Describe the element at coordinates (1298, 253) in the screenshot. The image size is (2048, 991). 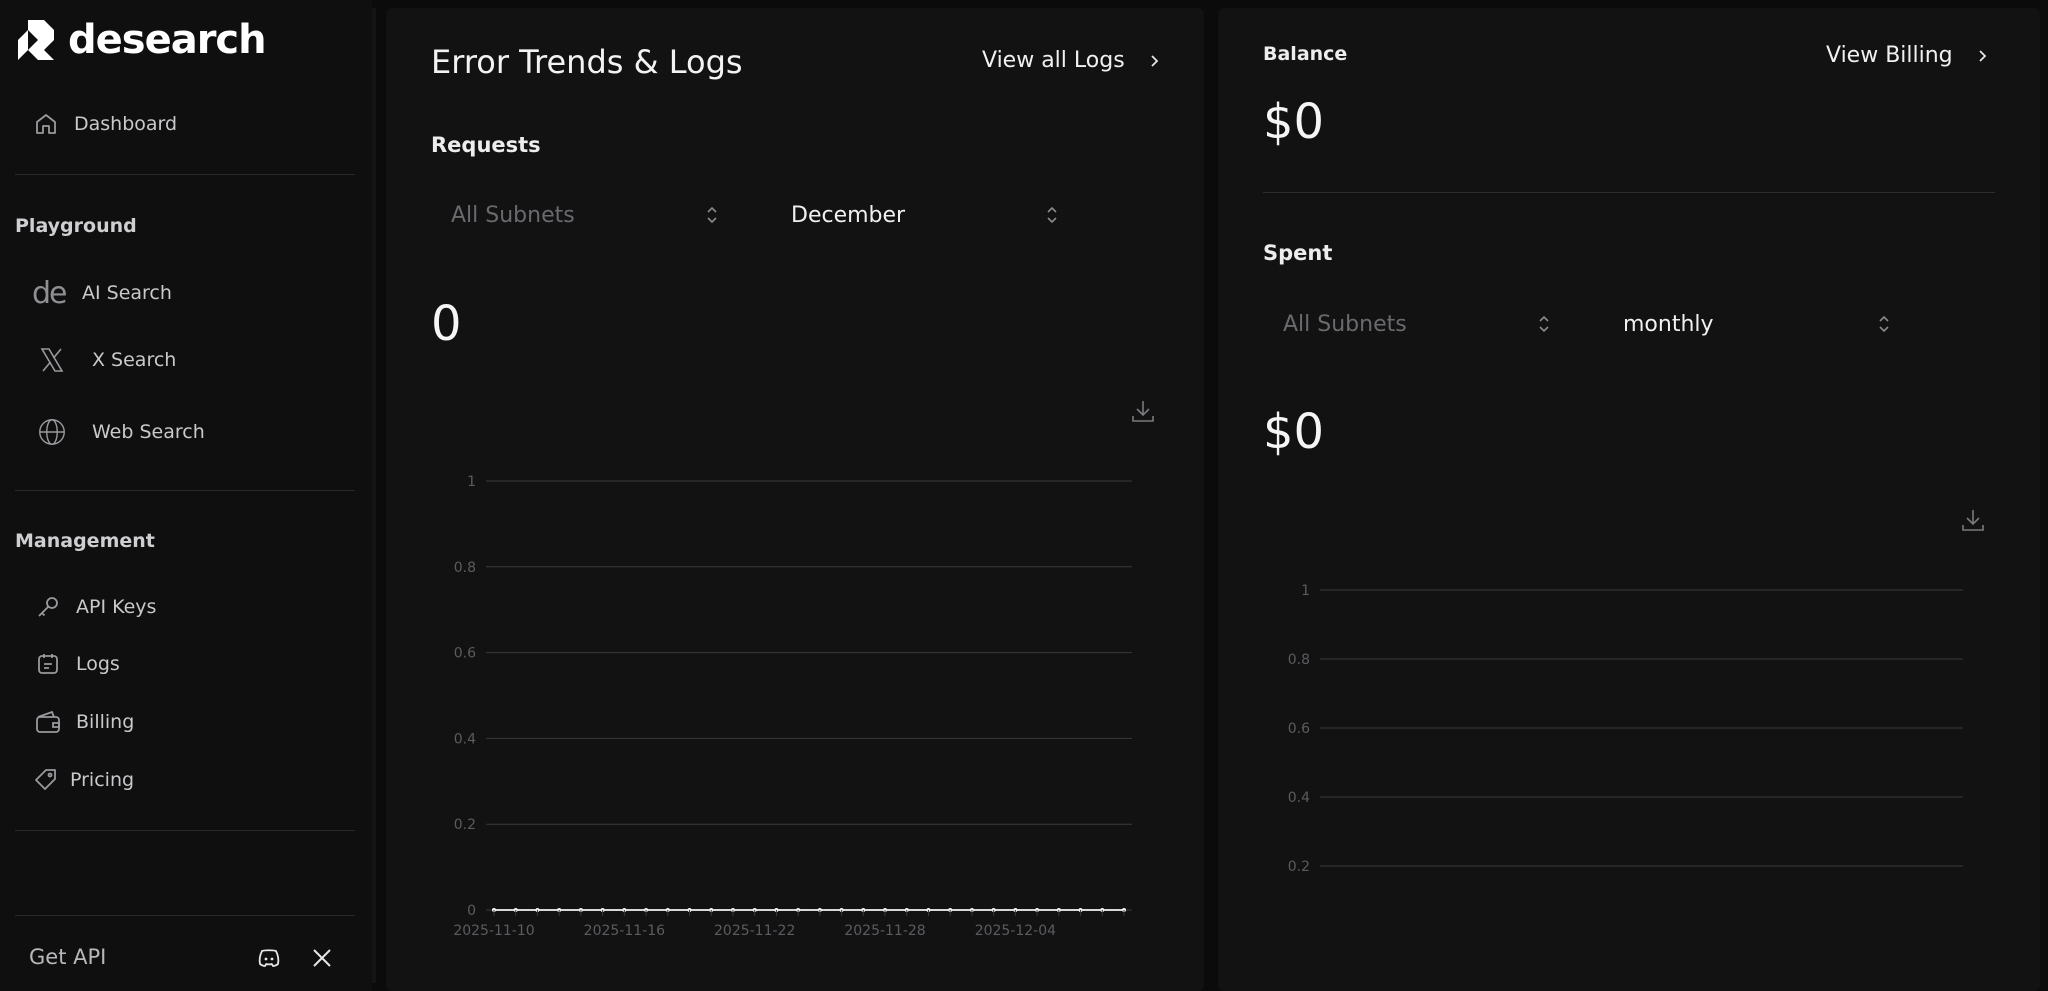
I see `spent-label: Spent` at that location.